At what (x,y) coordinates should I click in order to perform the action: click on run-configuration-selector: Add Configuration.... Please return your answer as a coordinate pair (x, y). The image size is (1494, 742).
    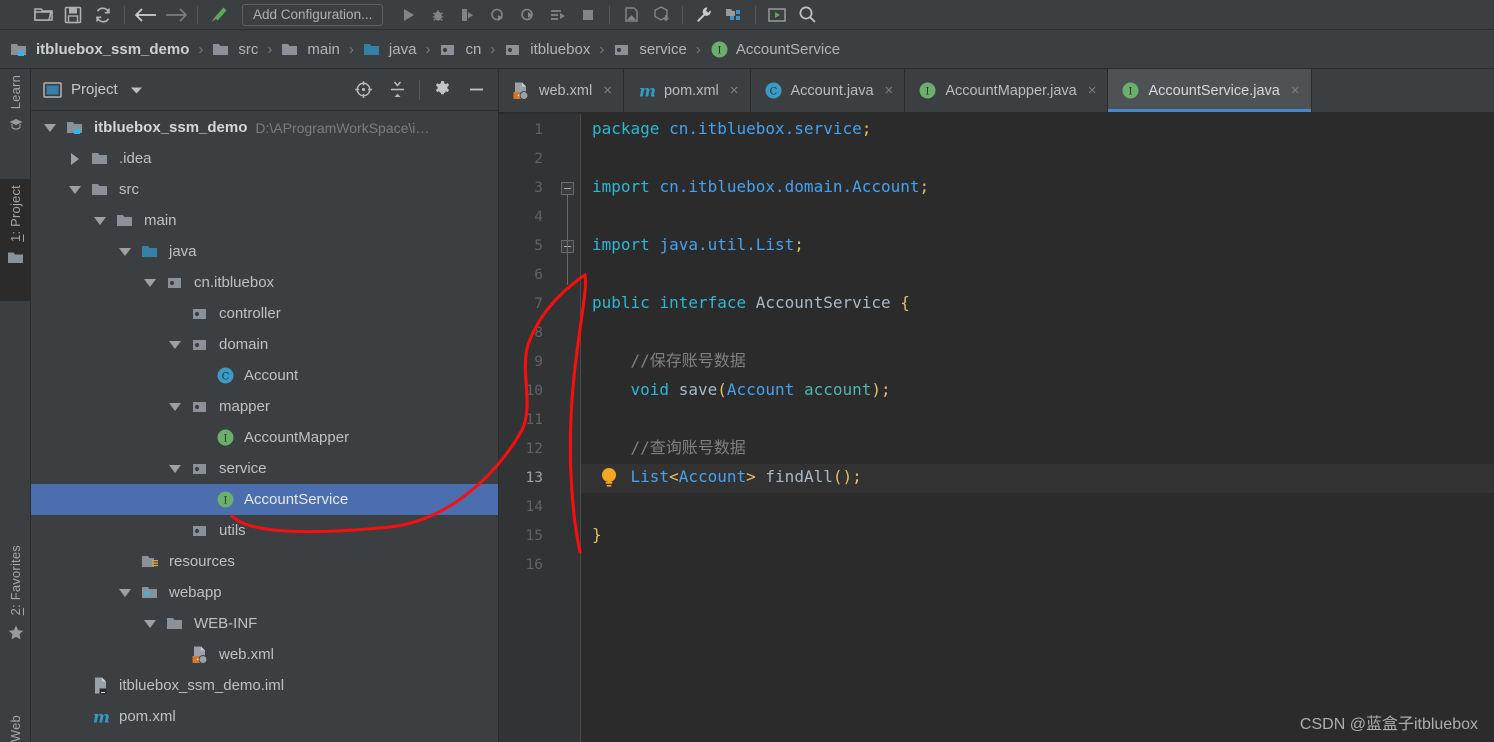
    Looking at the image, I should click on (313, 14).